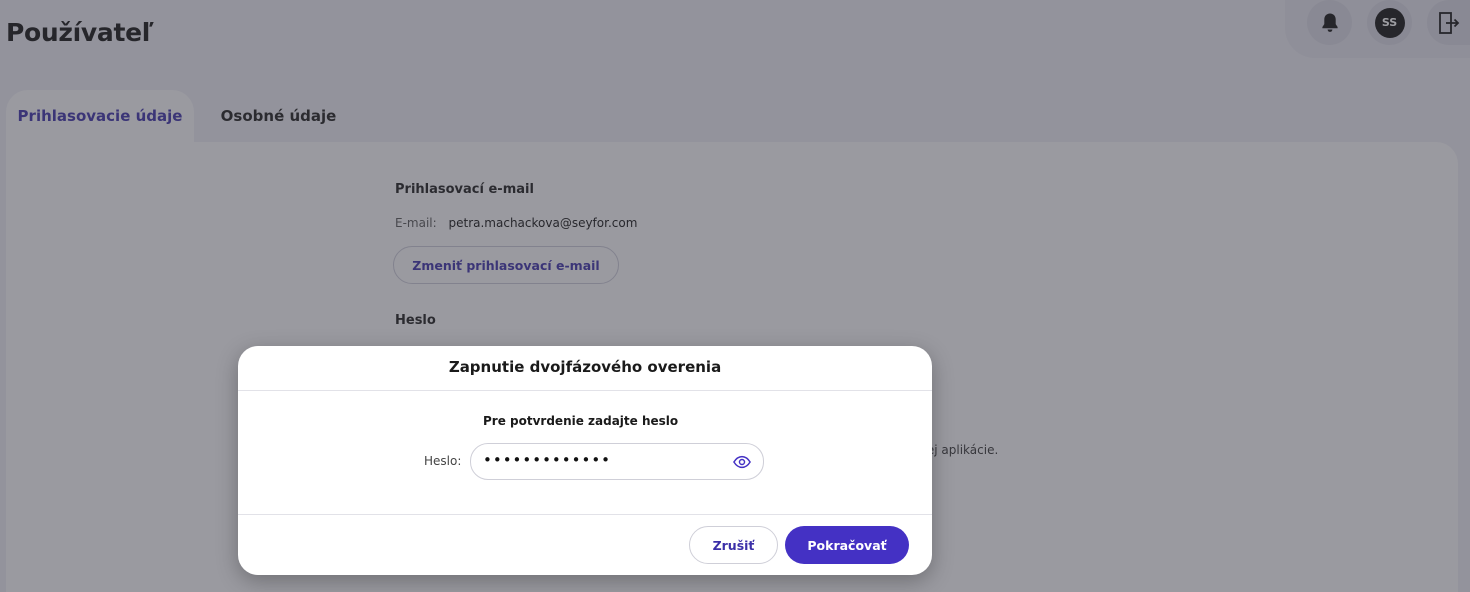 The height and width of the screenshot is (592, 1470). What do you see at coordinates (547, 460) in the screenshot?
I see `password-value: •••••••••••••` at bounding box center [547, 460].